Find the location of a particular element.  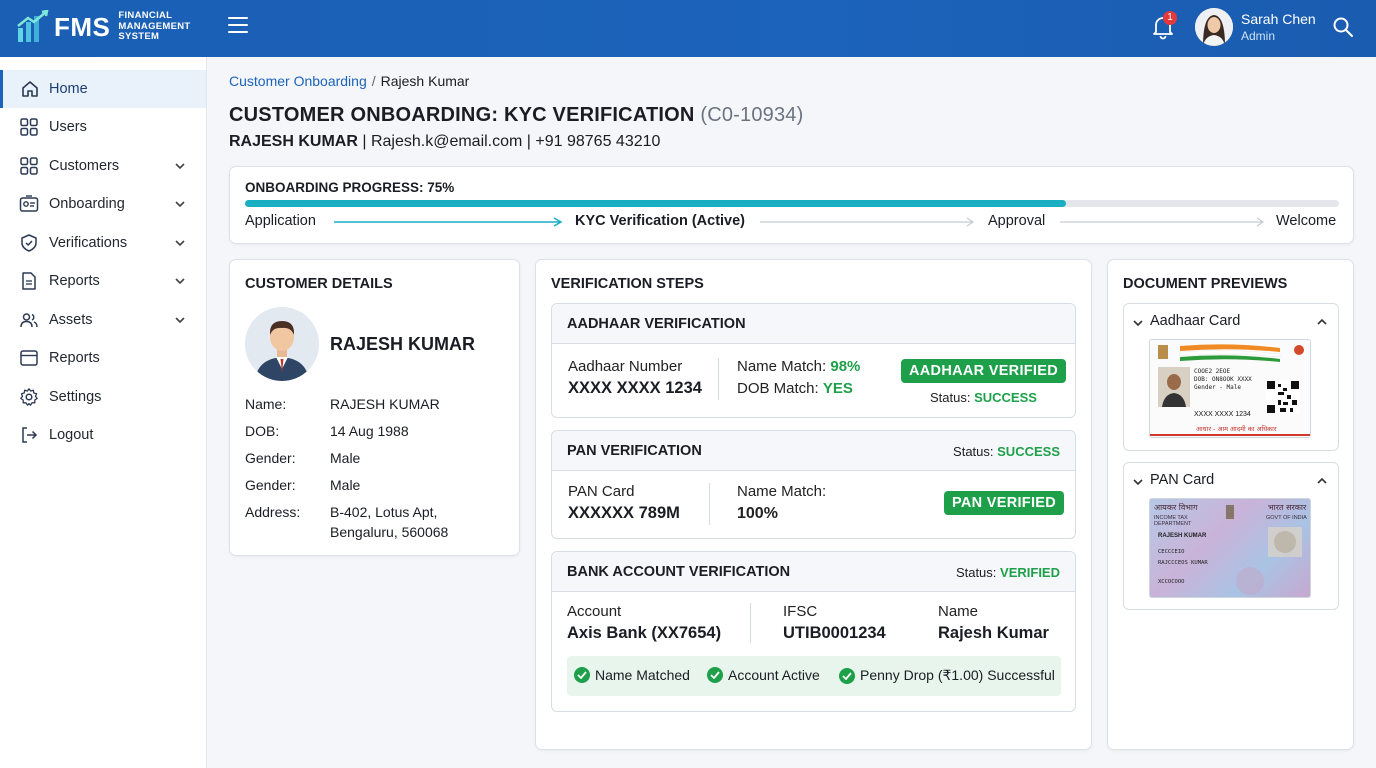

pan-dept: INCOME TAX DEPARTMENT is located at coordinates (1173, 521).